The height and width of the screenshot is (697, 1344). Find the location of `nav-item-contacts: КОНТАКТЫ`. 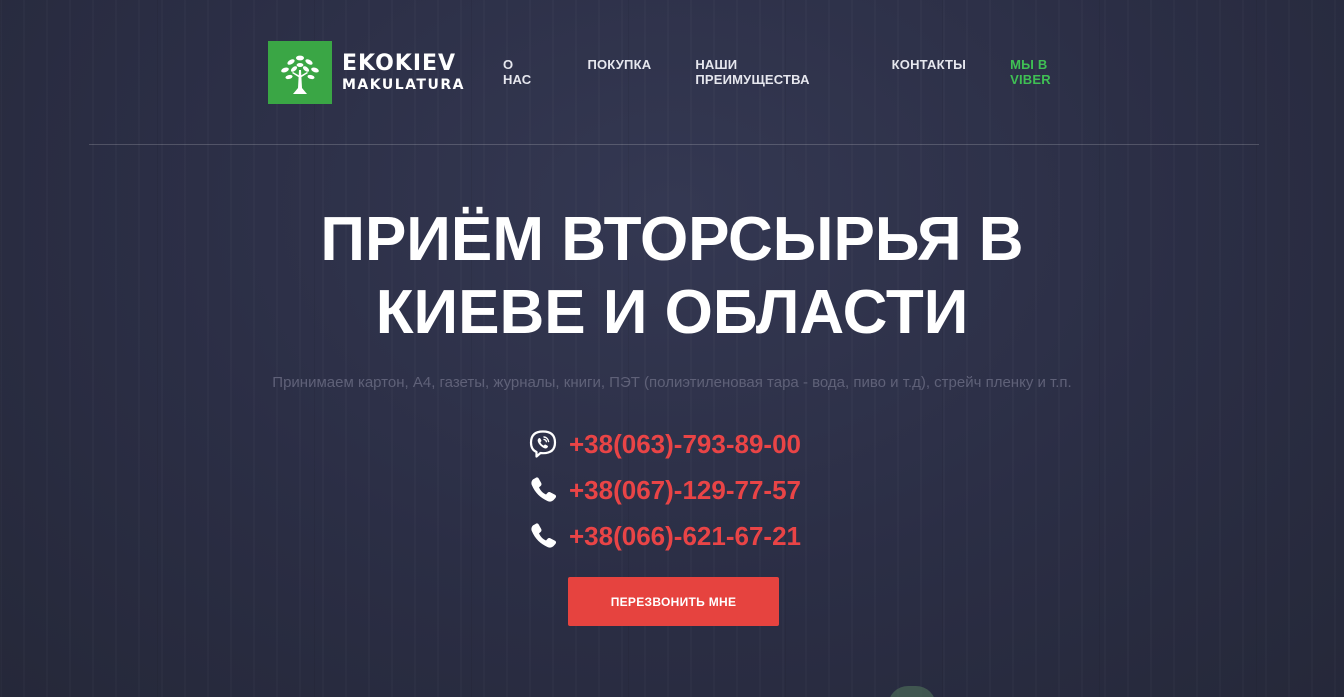

nav-item-contacts: КОНТАКТЫ is located at coordinates (929, 72).